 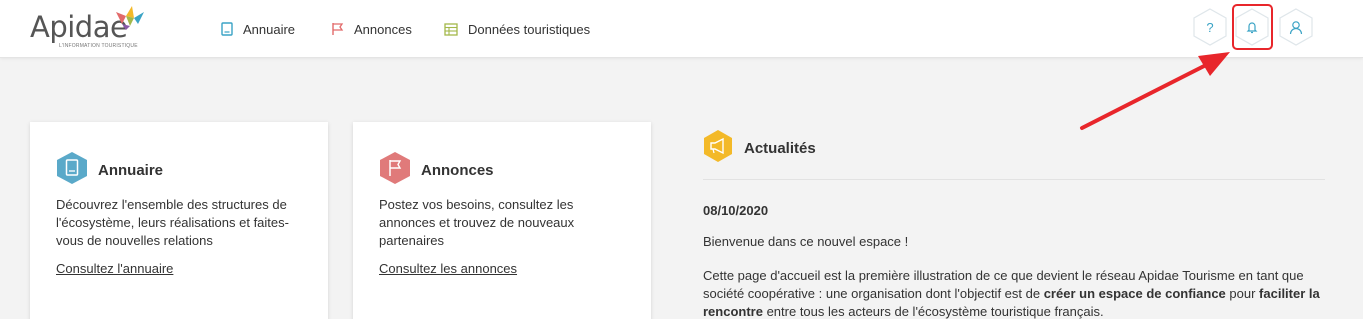 I want to click on notifications-highlight-box, so click(x=1252, y=27).